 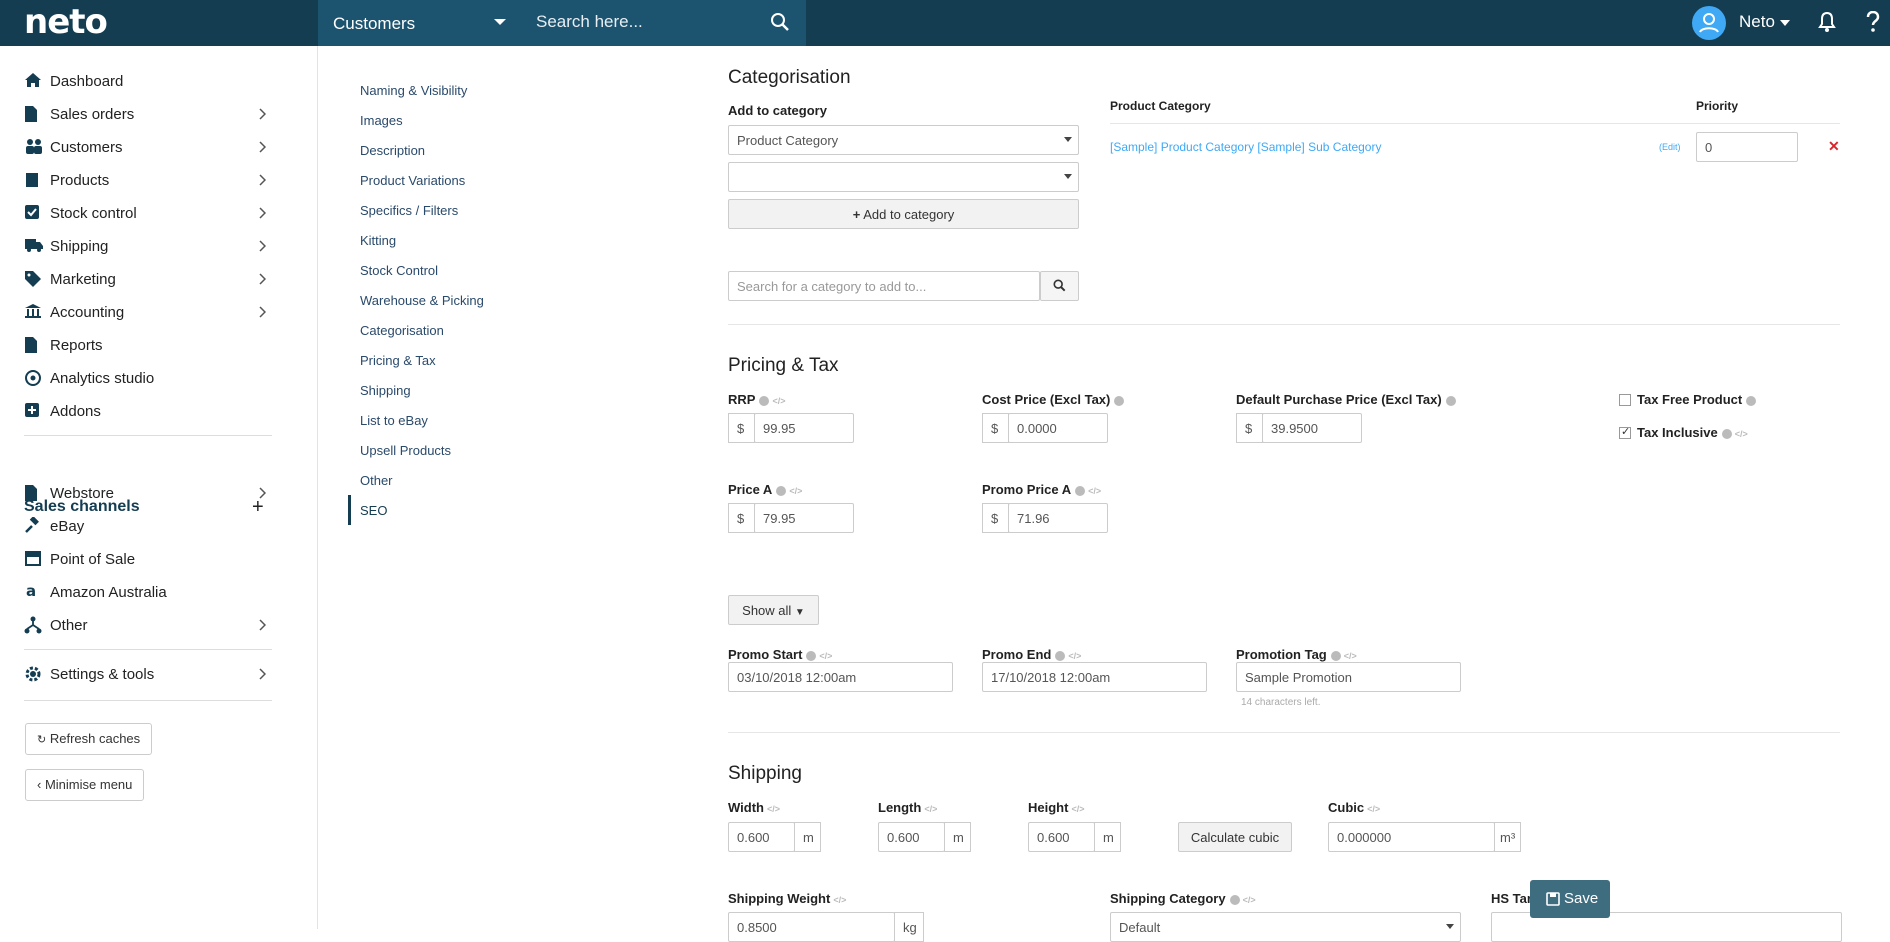 What do you see at coordinates (1312, 428) in the screenshot?
I see `default-purchase-price-input: 39.9500` at bounding box center [1312, 428].